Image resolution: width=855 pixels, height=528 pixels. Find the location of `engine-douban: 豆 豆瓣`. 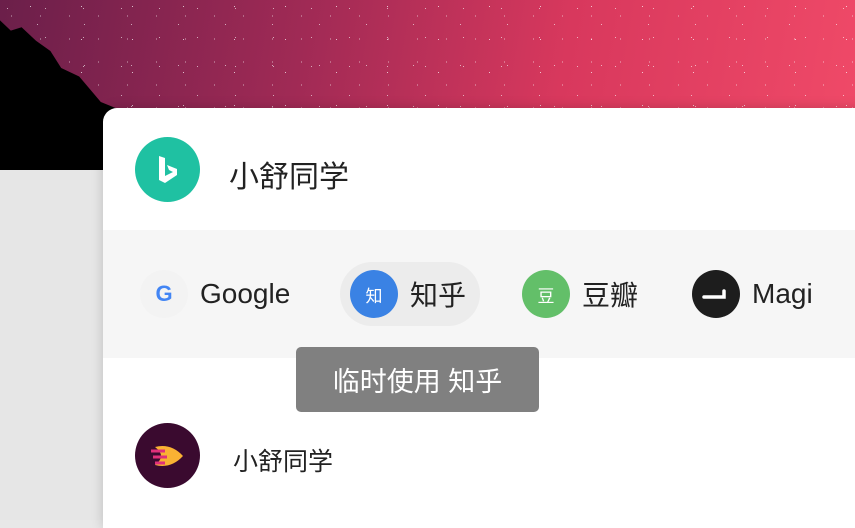

engine-douban: 豆 豆瓣 is located at coordinates (582, 294).